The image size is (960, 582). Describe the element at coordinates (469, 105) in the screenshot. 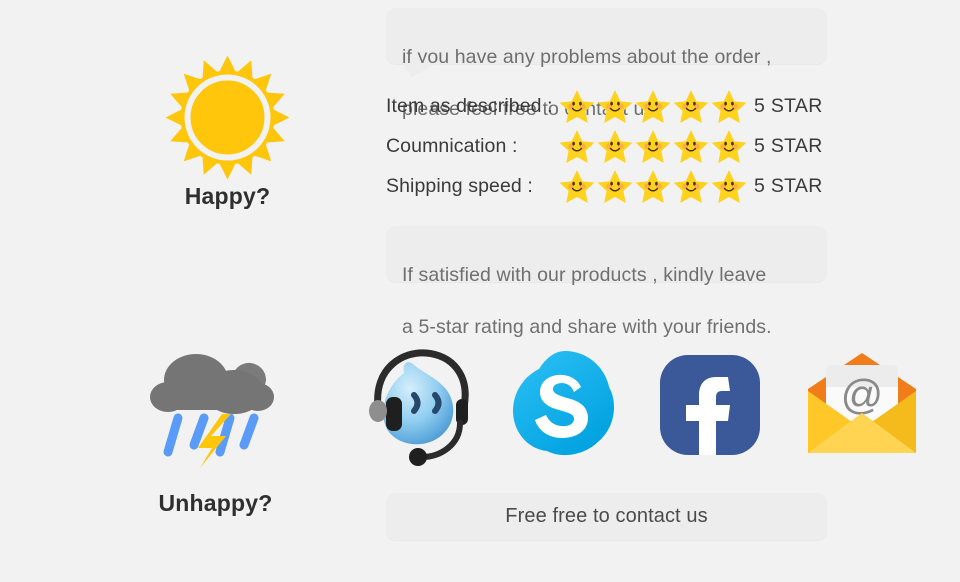

I see `rating-label: Item as described :` at that location.